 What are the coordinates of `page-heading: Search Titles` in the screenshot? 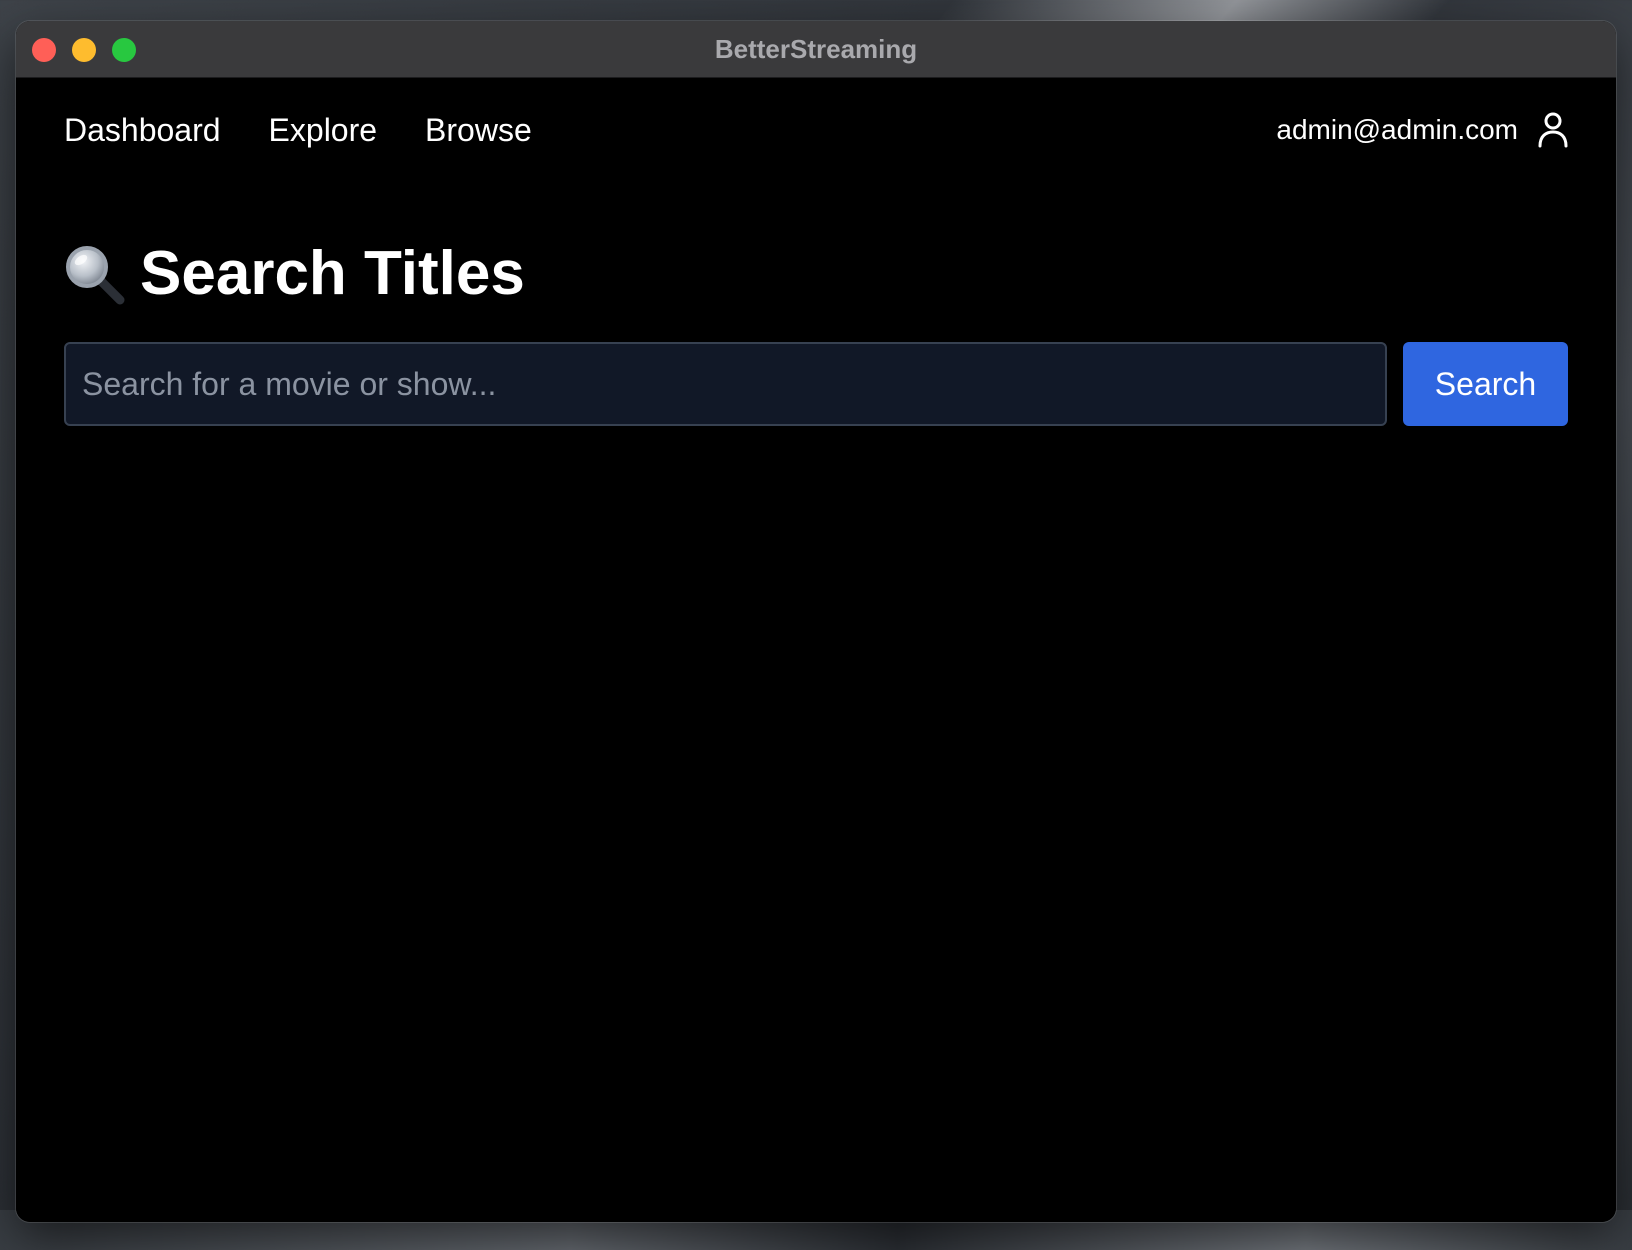 It's located at (293, 274).